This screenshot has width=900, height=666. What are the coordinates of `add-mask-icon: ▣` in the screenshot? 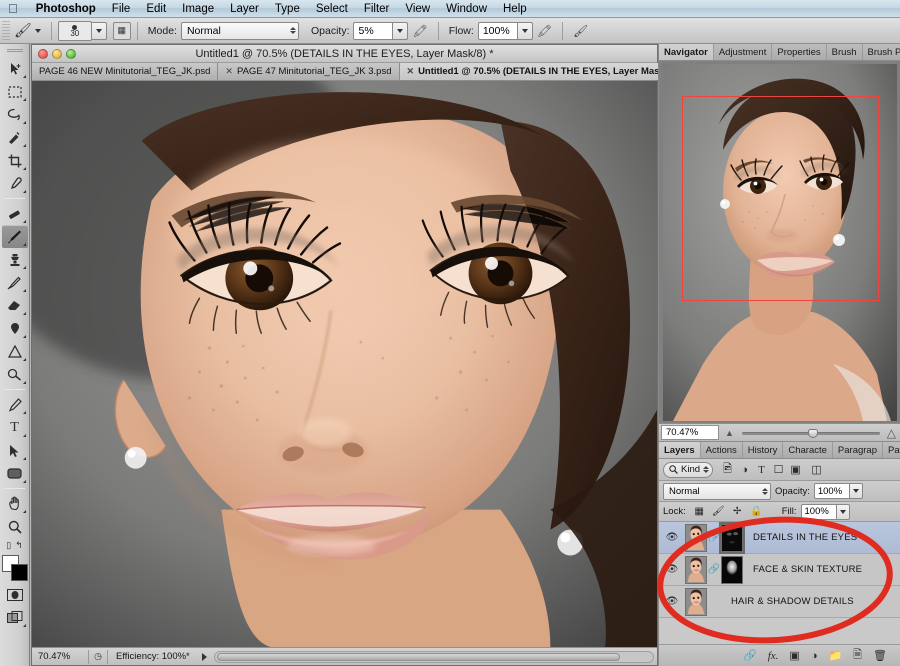 It's located at (794, 655).